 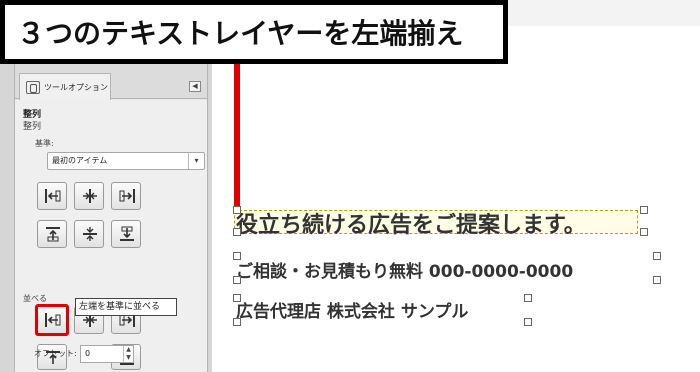 I want to click on tooltip: 左端を基準に並べる, so click(x=126, y=307).